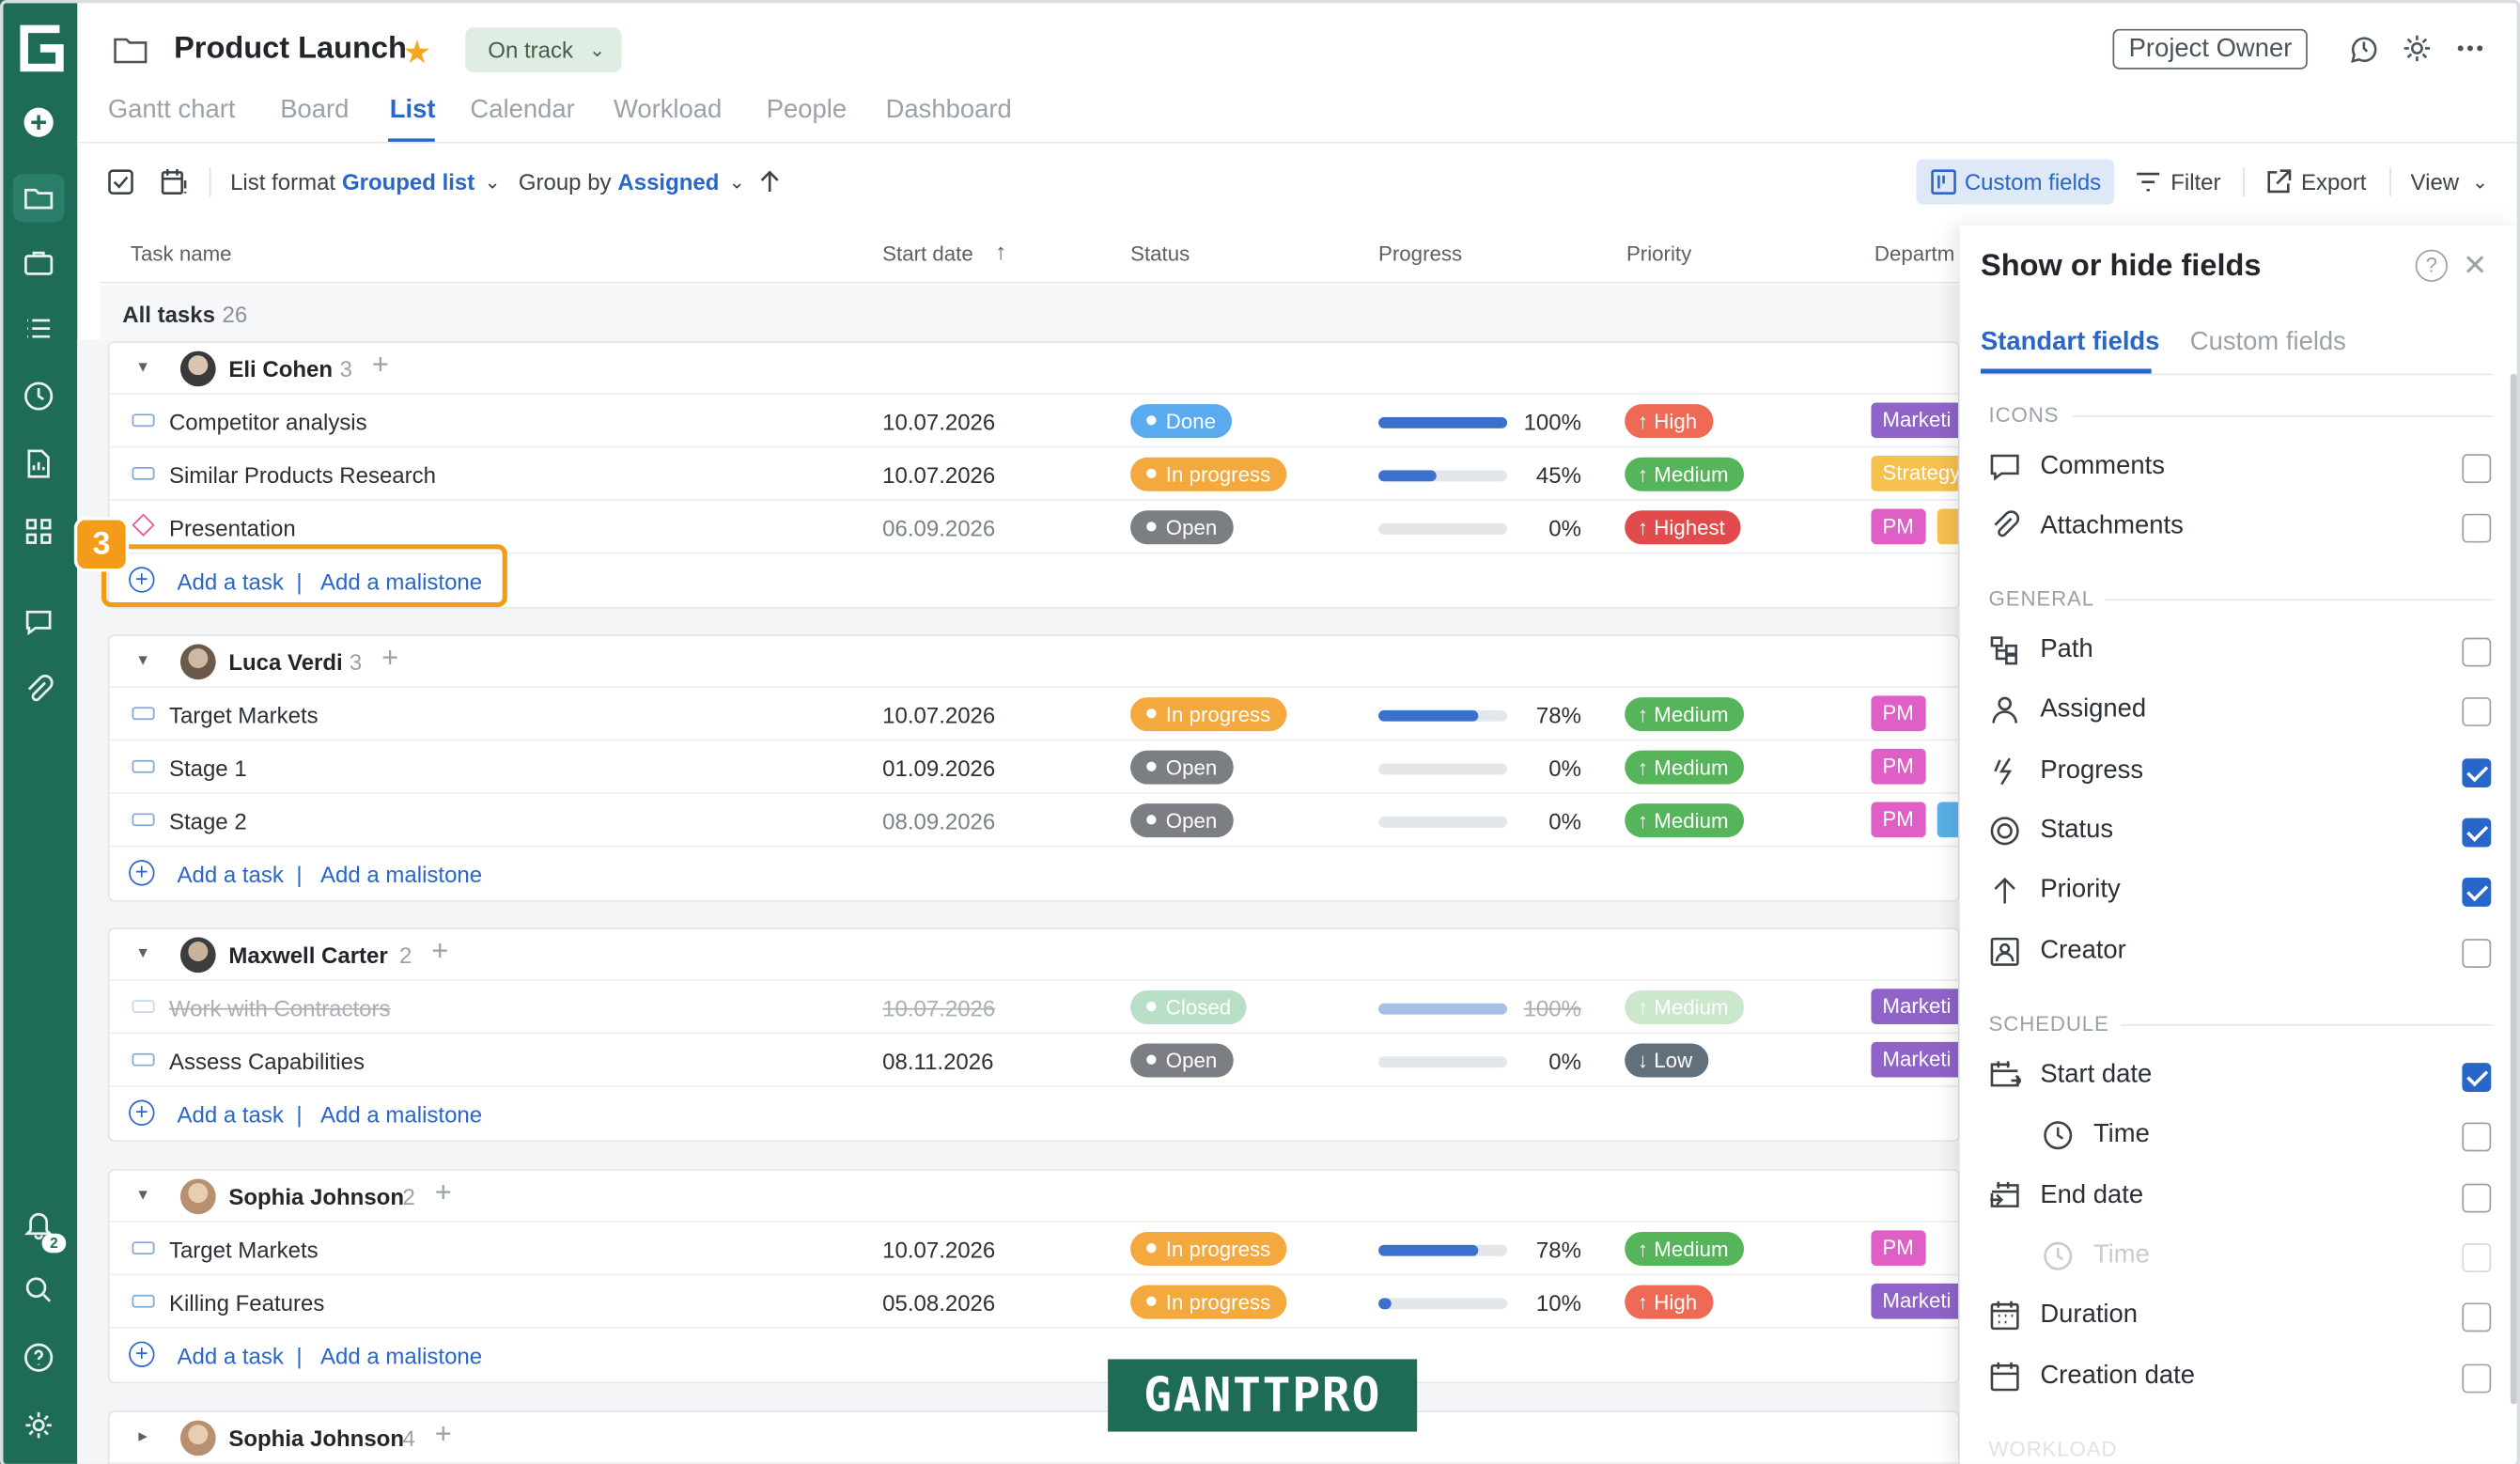 The image size is (2520, 1464). What do you see at coordinates (38, 622) in the screenshot?
I see `comments-rail-icon` at bounding box center [38, 622].